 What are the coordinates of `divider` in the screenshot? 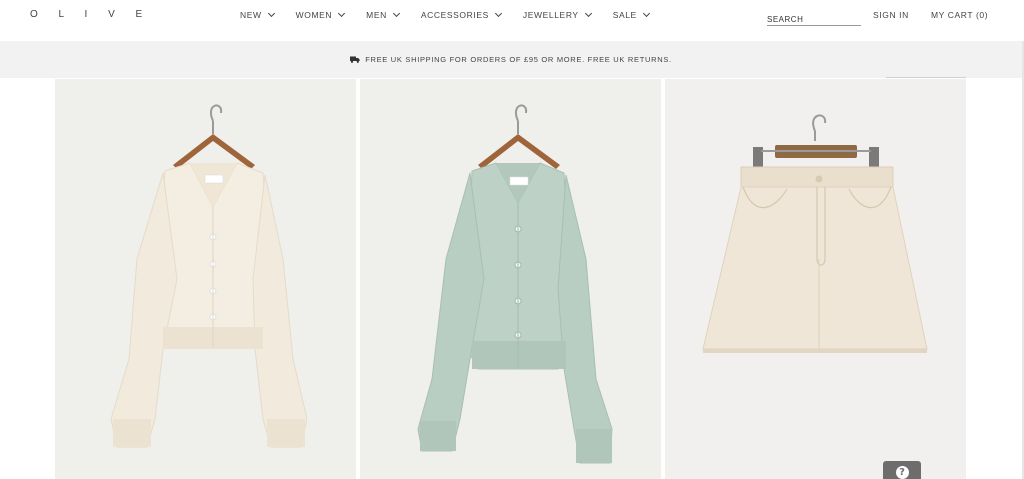 It's located at (926, 77).